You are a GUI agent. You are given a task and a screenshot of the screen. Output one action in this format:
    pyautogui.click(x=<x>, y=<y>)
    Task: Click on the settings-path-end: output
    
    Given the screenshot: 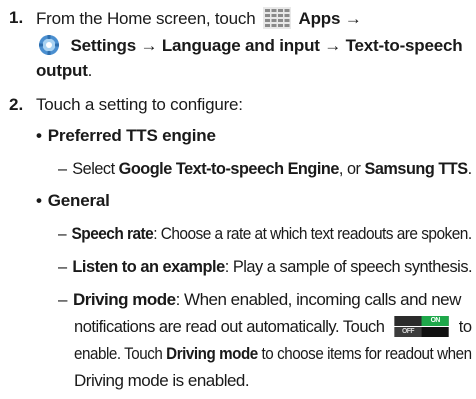 What is the action you would take?
    pyautogui.click(x=62, y=70)
    